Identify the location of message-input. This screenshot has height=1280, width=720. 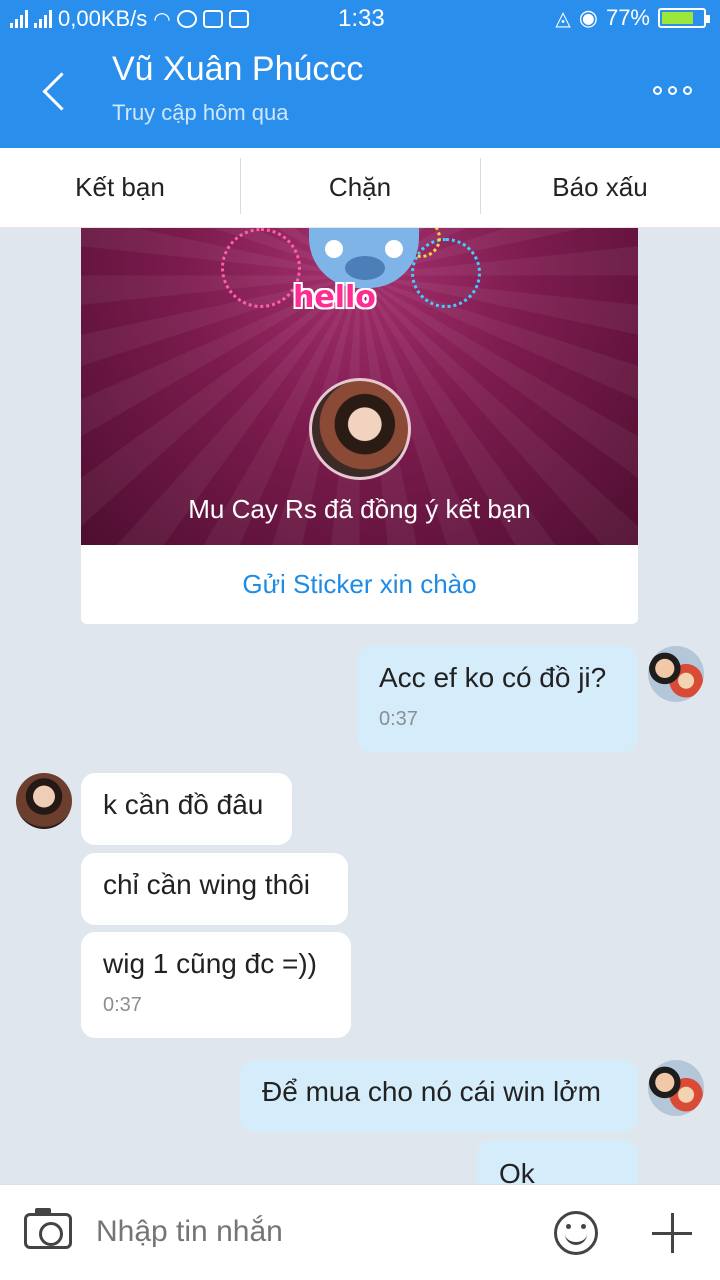
(311, 1232).